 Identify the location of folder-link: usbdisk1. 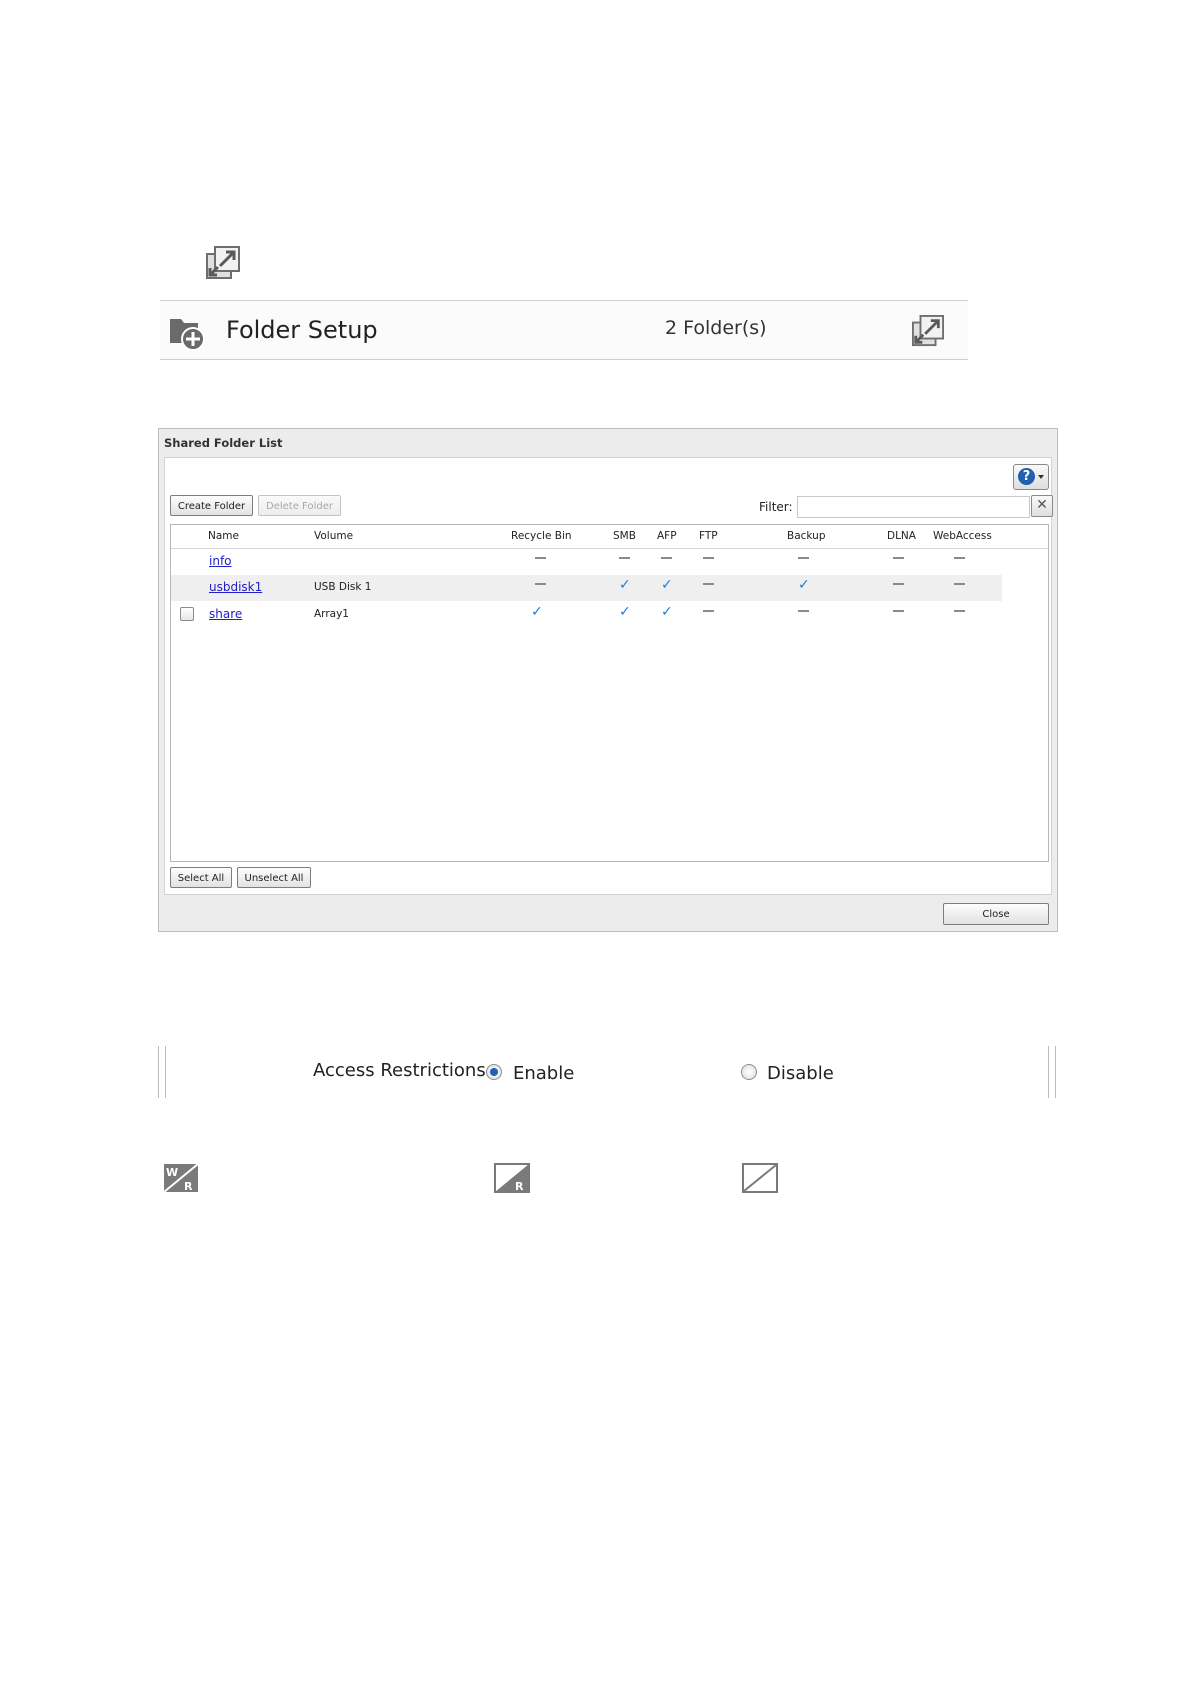
(235, 587).